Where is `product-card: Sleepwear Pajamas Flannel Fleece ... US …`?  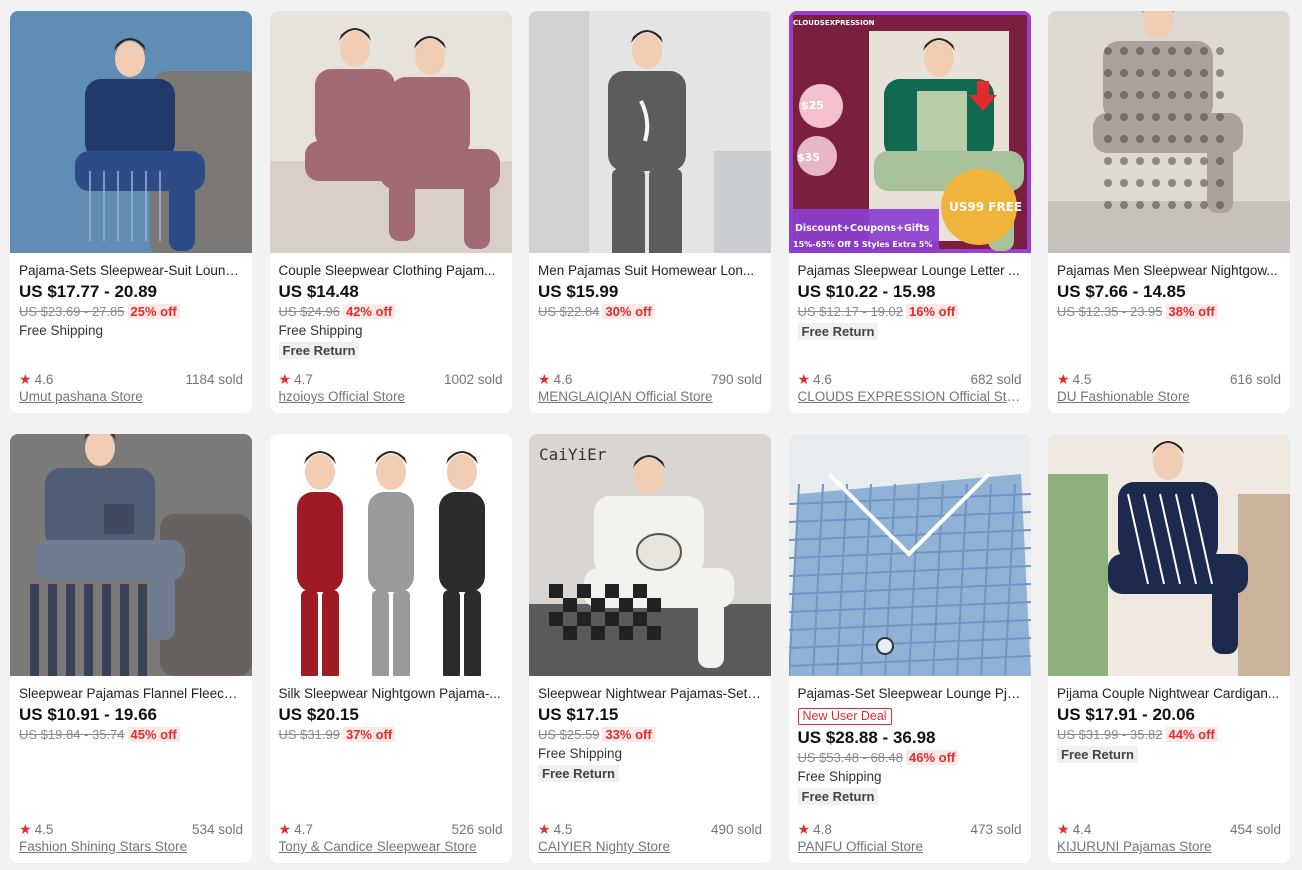
product-card: Sleepwear Pajamas Flannel Fleece ... US … is located at coordinates (131, 648).